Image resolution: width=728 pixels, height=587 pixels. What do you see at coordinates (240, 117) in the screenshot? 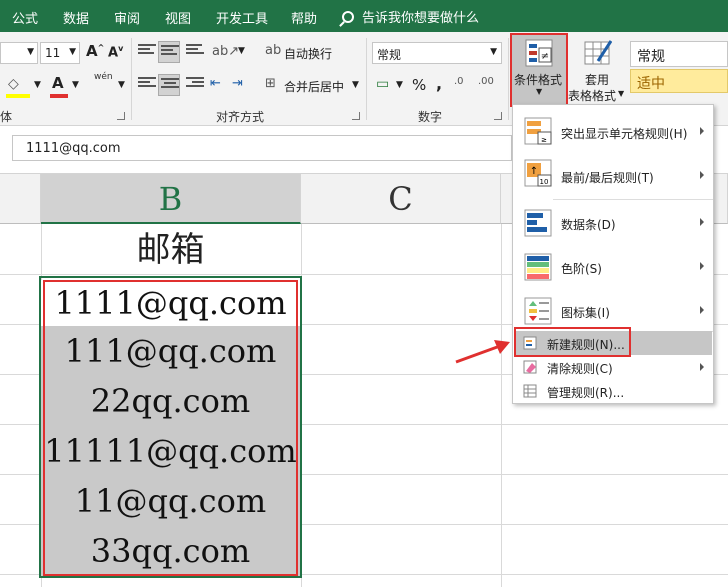
I see `alignment-group-label: 对齐方式` at bounding box center [240, 117].